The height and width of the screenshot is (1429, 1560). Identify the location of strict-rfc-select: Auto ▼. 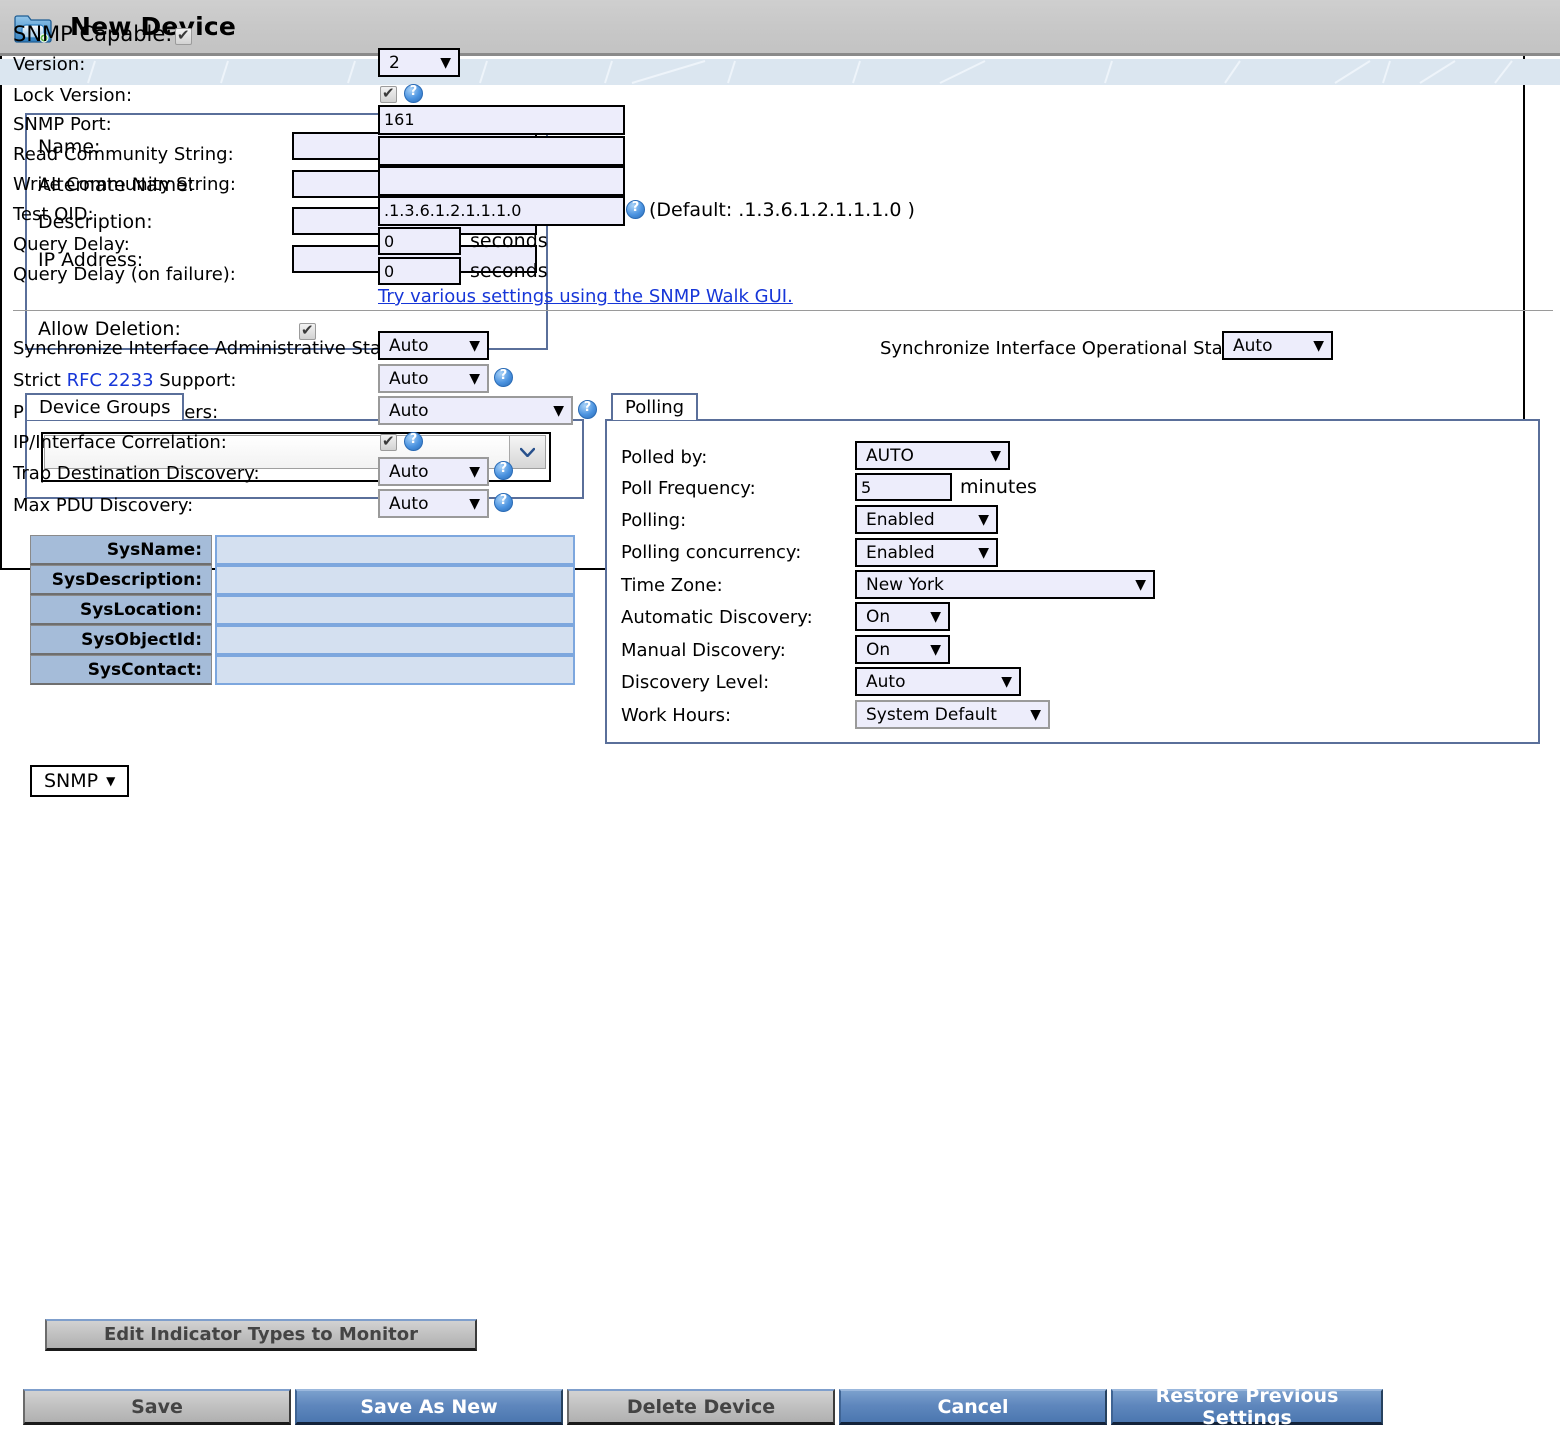
(433, 378).